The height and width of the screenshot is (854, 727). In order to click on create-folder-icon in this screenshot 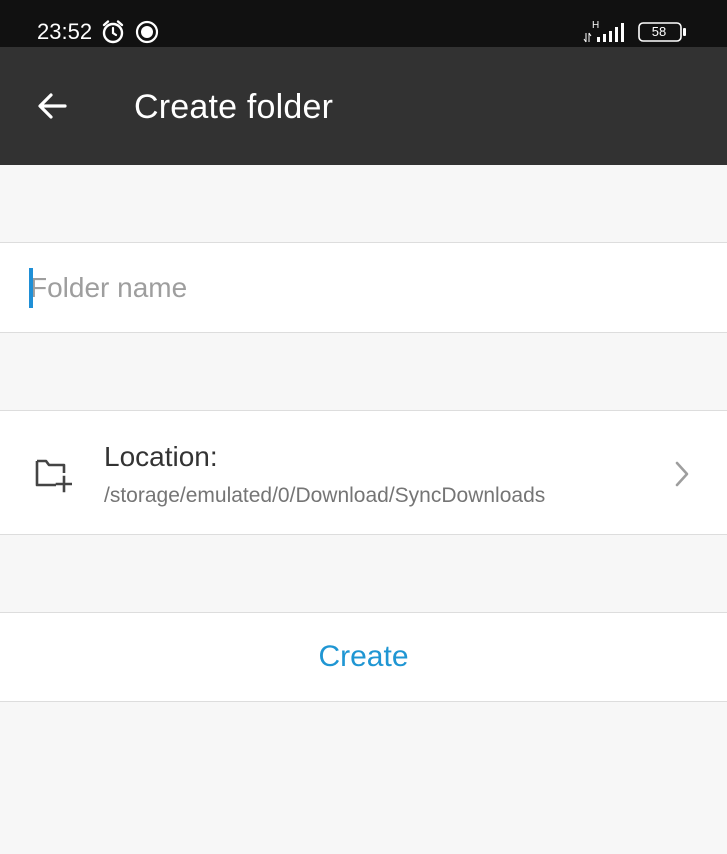, I will do `click(53, 477)`.